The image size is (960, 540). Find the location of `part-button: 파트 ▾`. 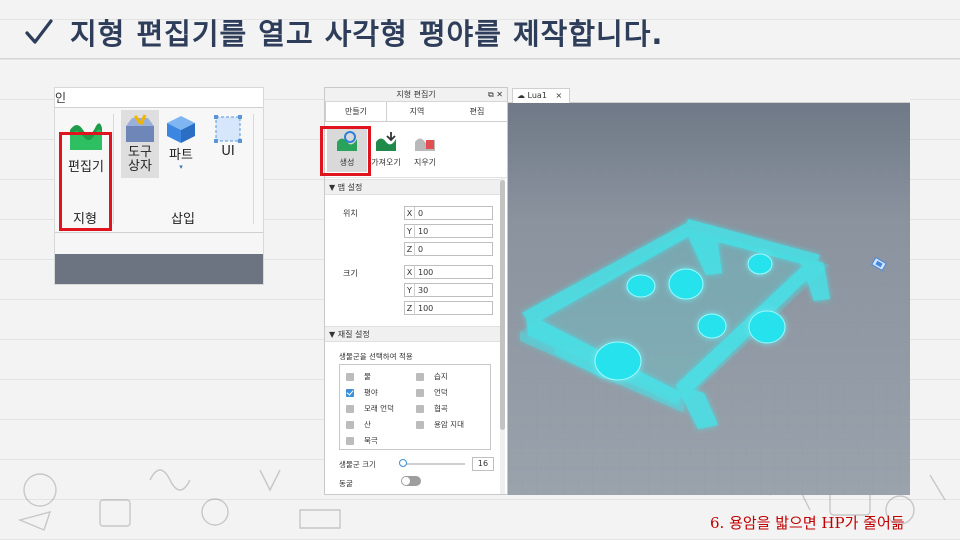

part-button: 파트 ▾ is located at coordinates (181, 142).